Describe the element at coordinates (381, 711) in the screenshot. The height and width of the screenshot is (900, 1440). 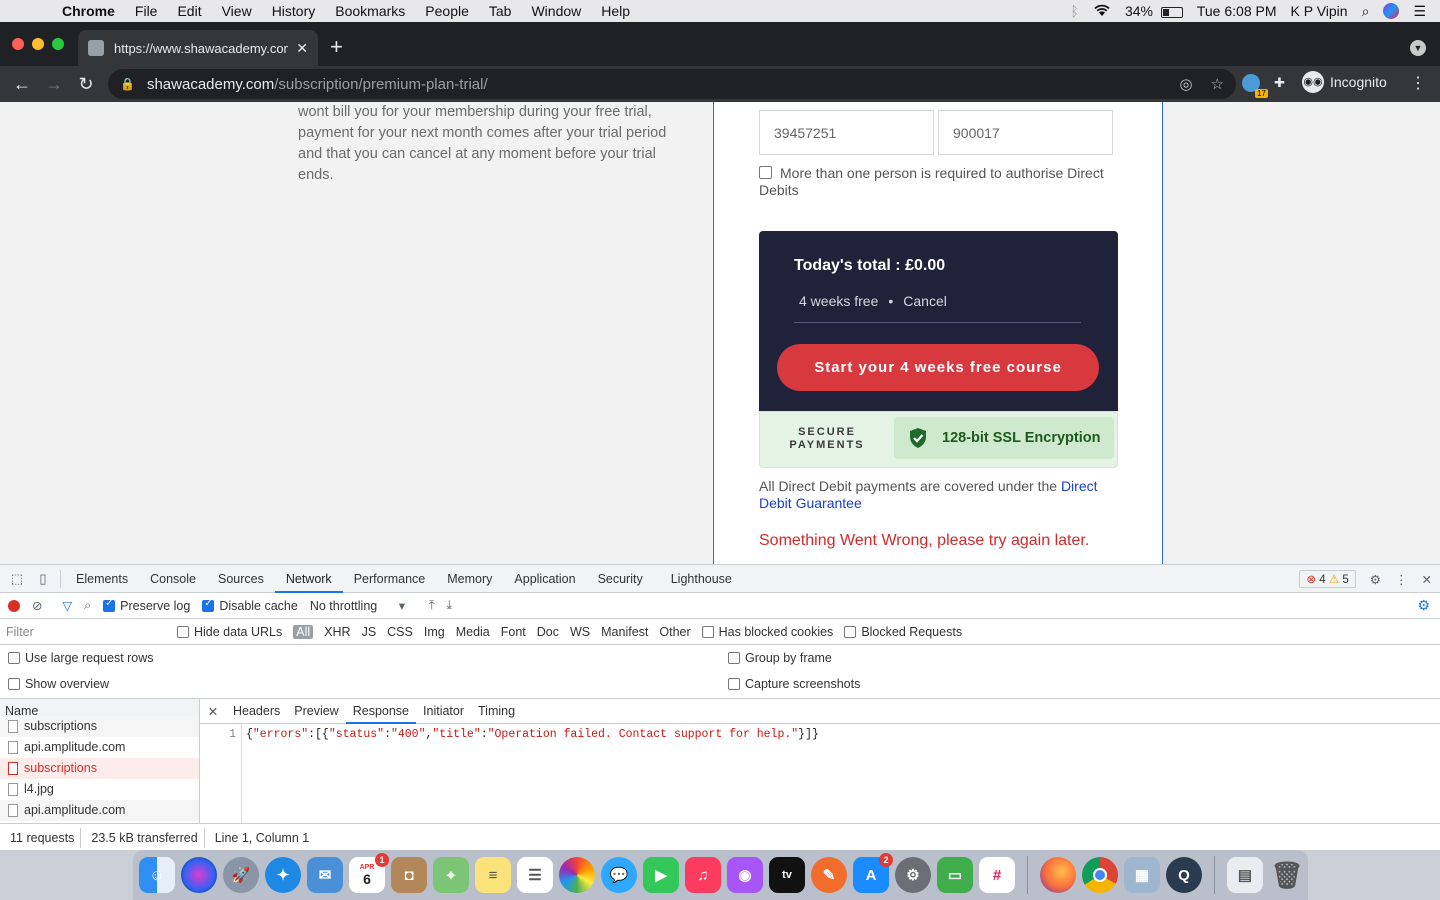
I see `detail-tab-response: Response` at that location.